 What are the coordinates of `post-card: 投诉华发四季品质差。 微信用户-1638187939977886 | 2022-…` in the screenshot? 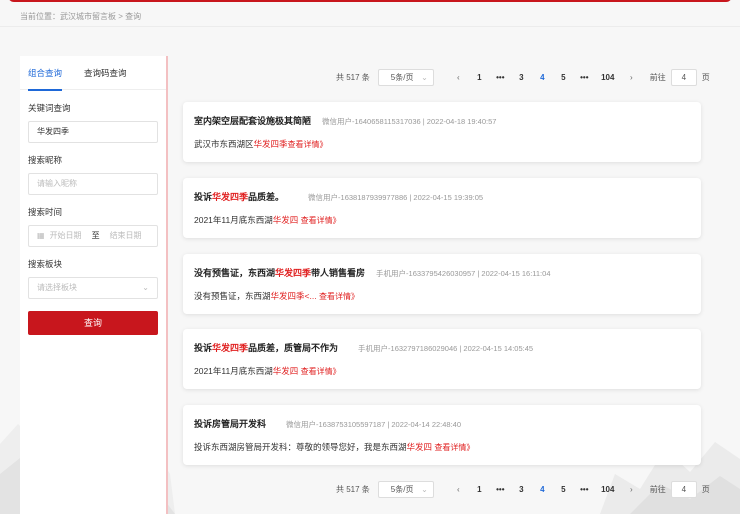 It's located at (442, 208).